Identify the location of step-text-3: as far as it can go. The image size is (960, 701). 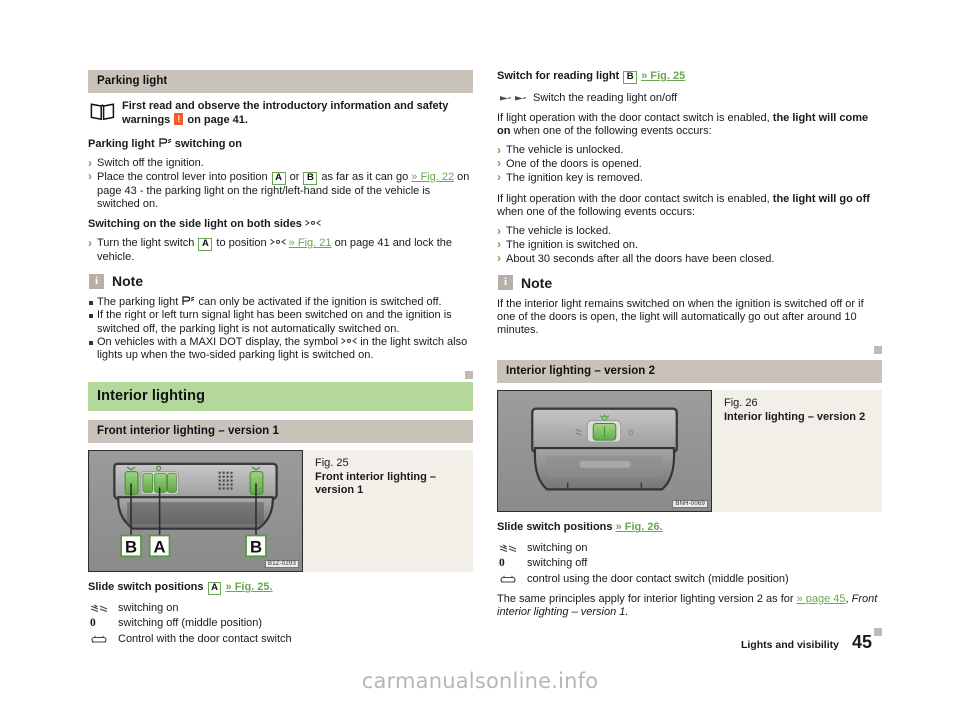
(365, 176).